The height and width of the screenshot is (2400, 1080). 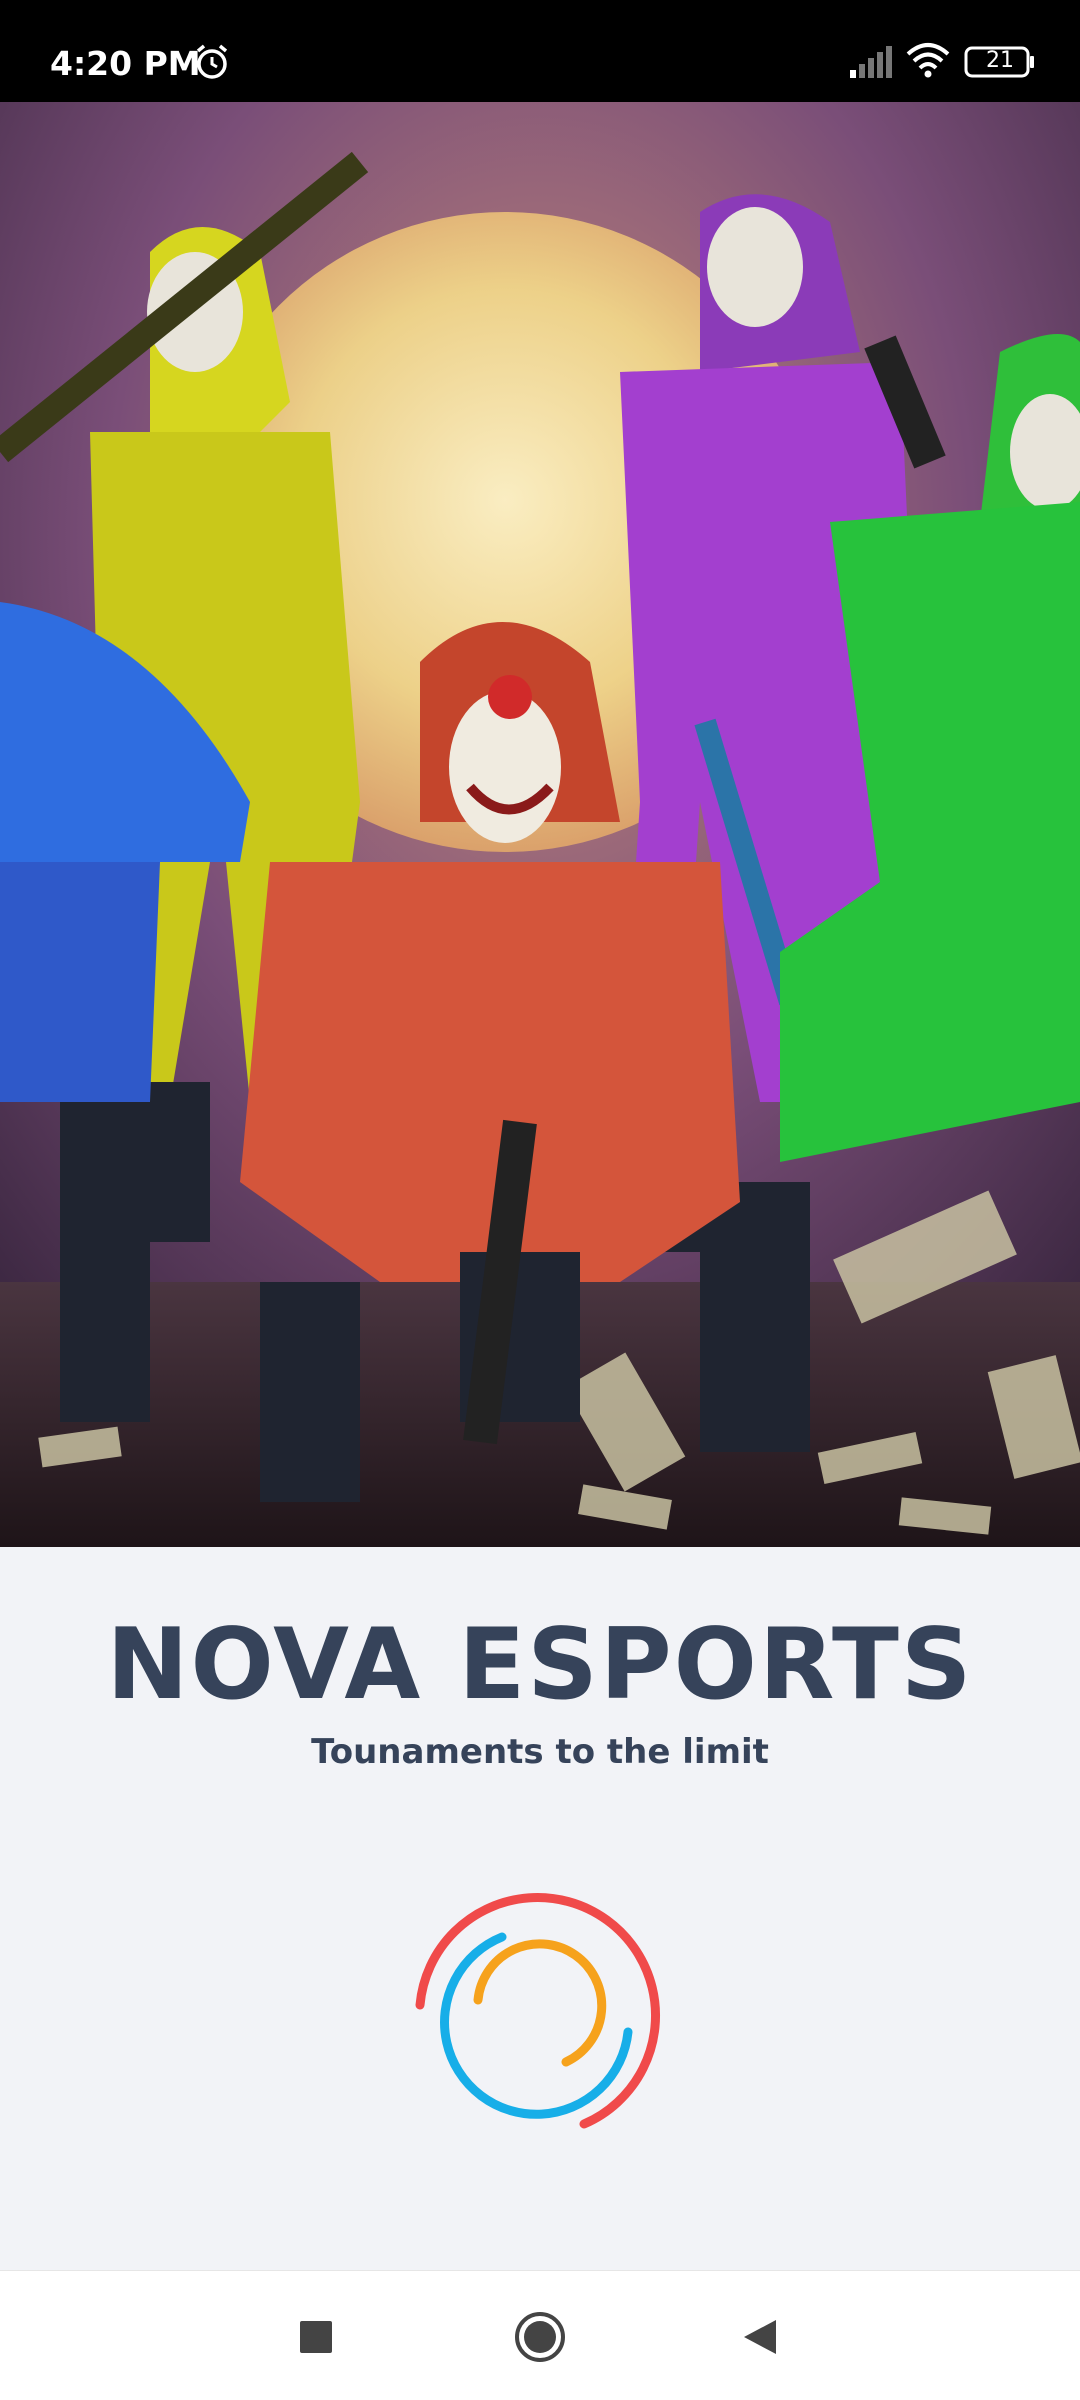 I want to click on status-time: 4:20 PM, so click(x=125, y=63).